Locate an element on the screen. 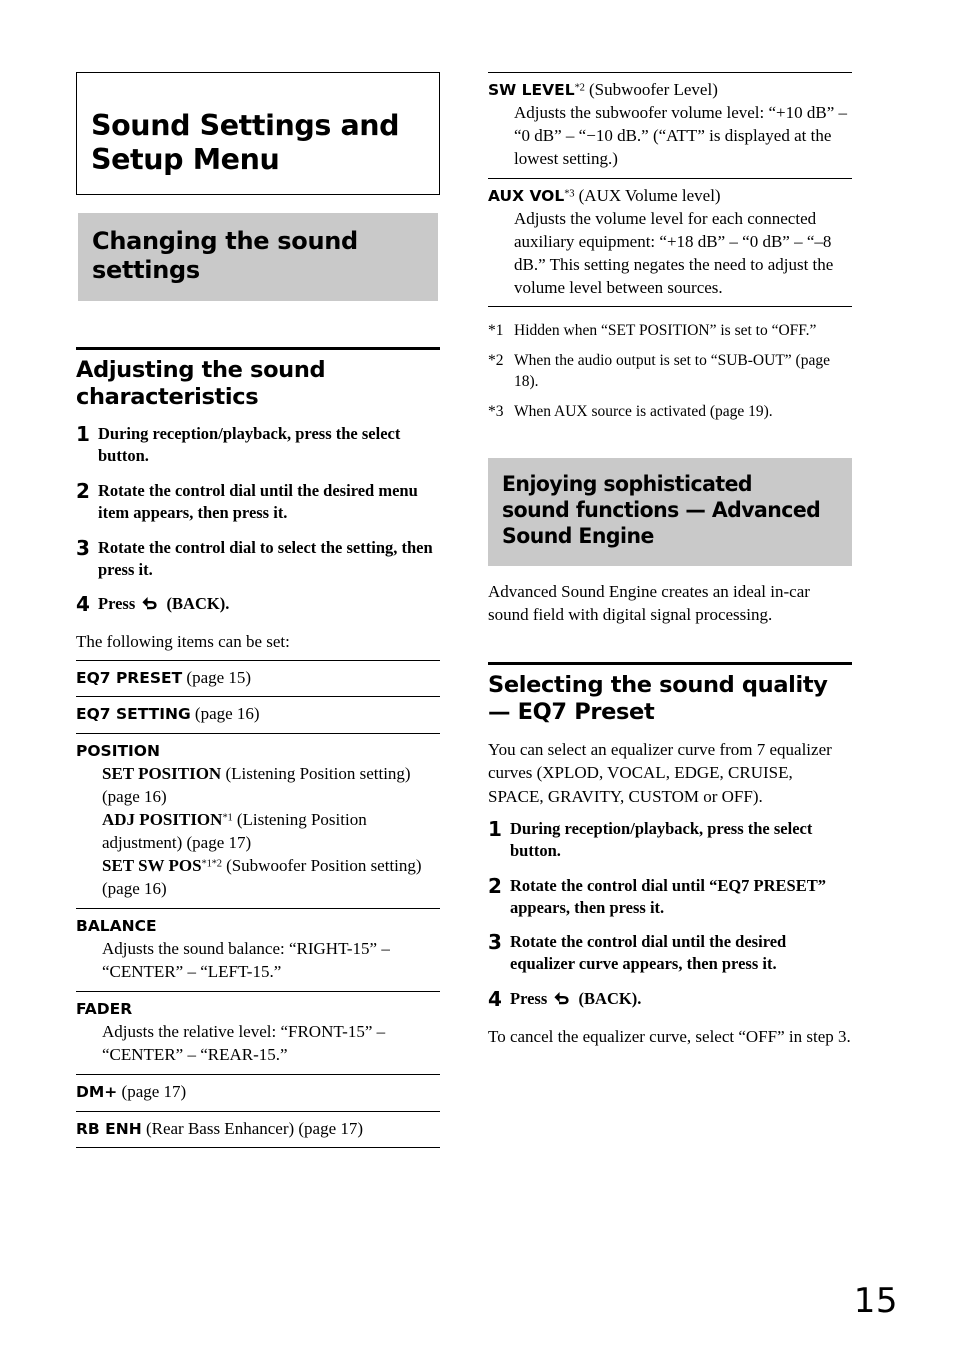 The width and height of the screenshot is (954, 1352). setting-name: DM+ is located at coordinates (97, 1091).